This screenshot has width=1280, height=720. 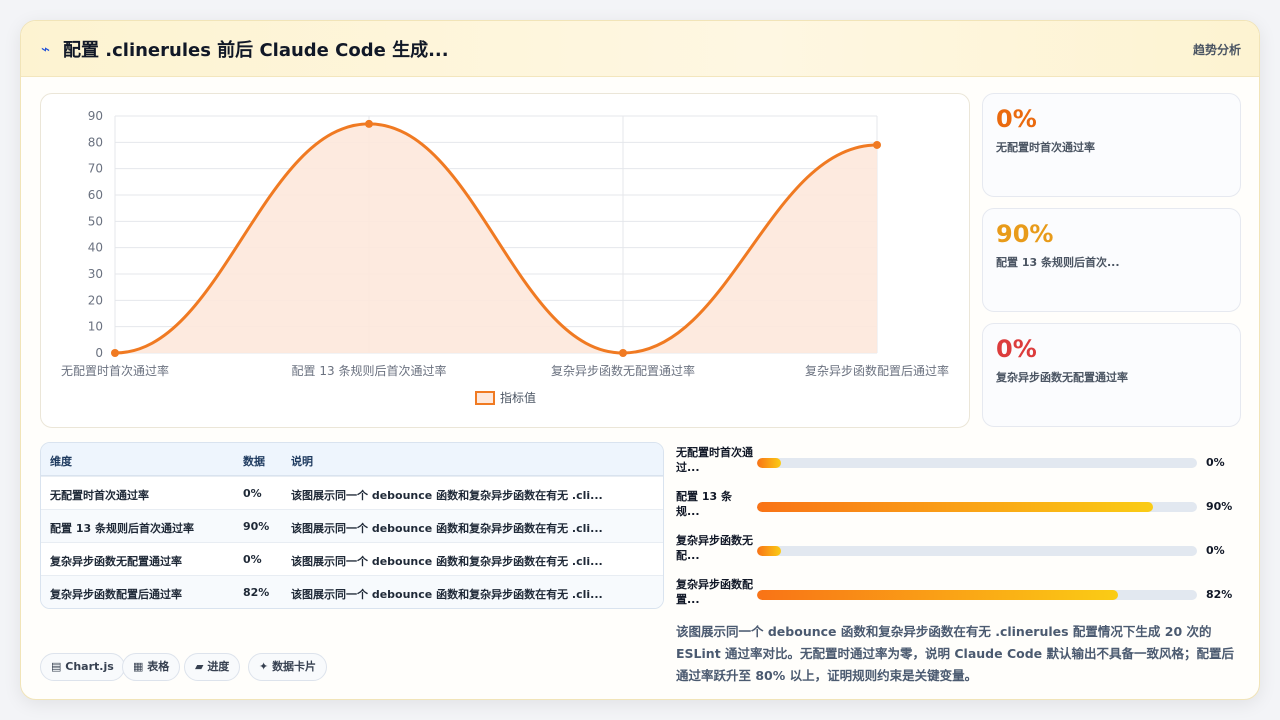 I want to click on table-header-row: 维度 数据 说明, so click(x=352, y=459).